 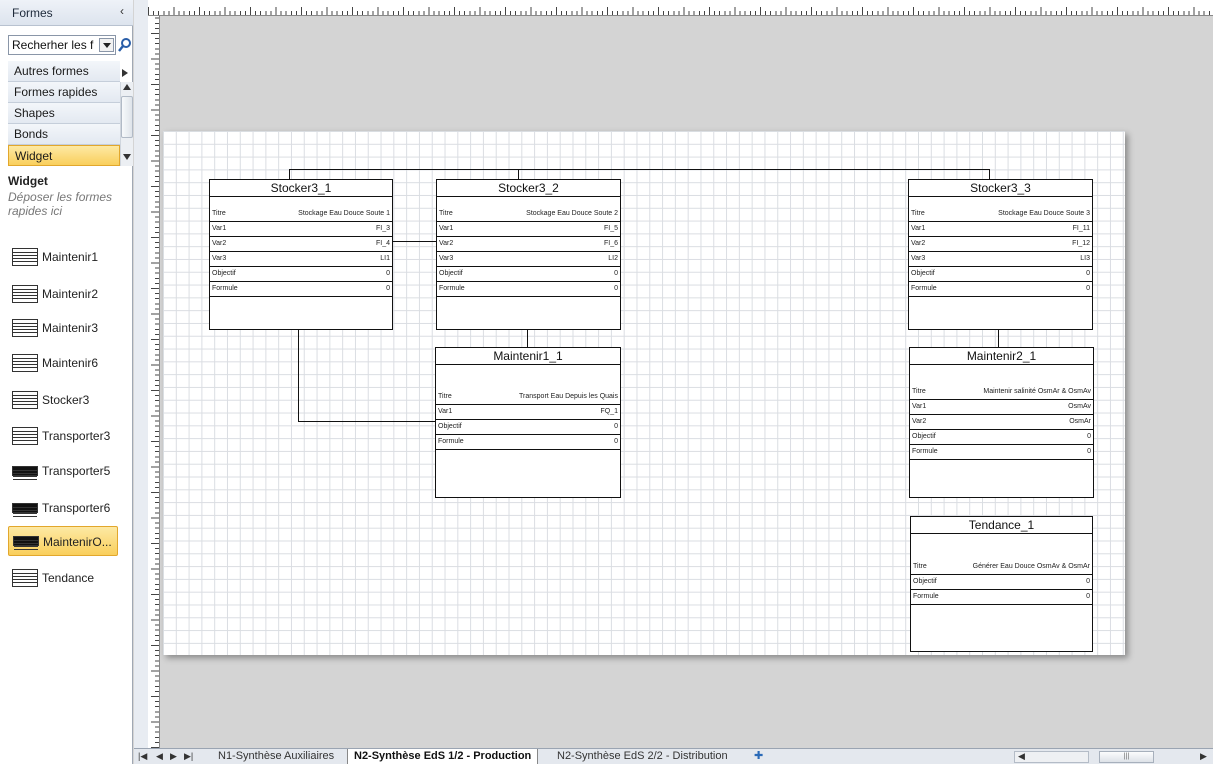 I want to click on shape-item-tendance: Tendance, so click(x=63, y=578).